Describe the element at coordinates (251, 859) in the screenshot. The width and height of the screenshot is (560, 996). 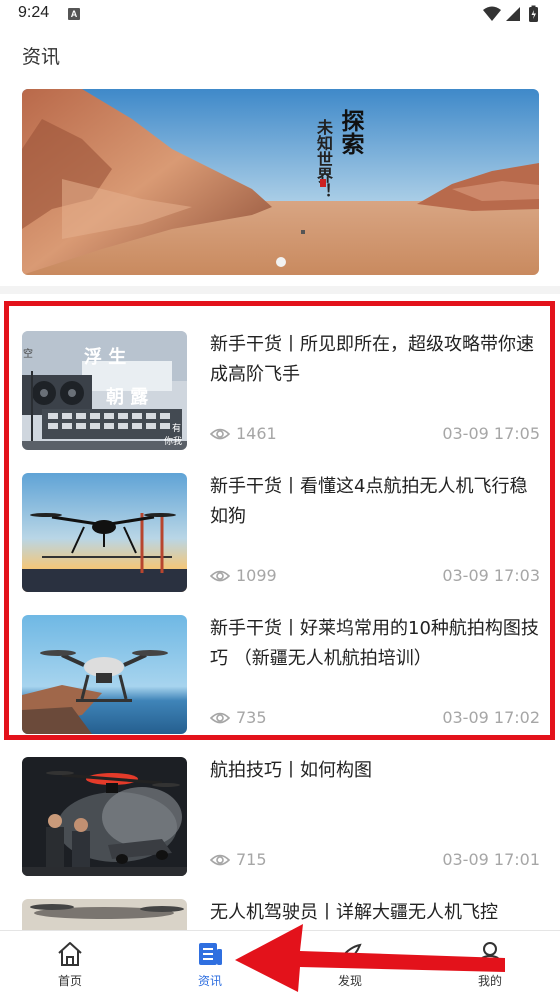
I see `view-count: 715` at that location.